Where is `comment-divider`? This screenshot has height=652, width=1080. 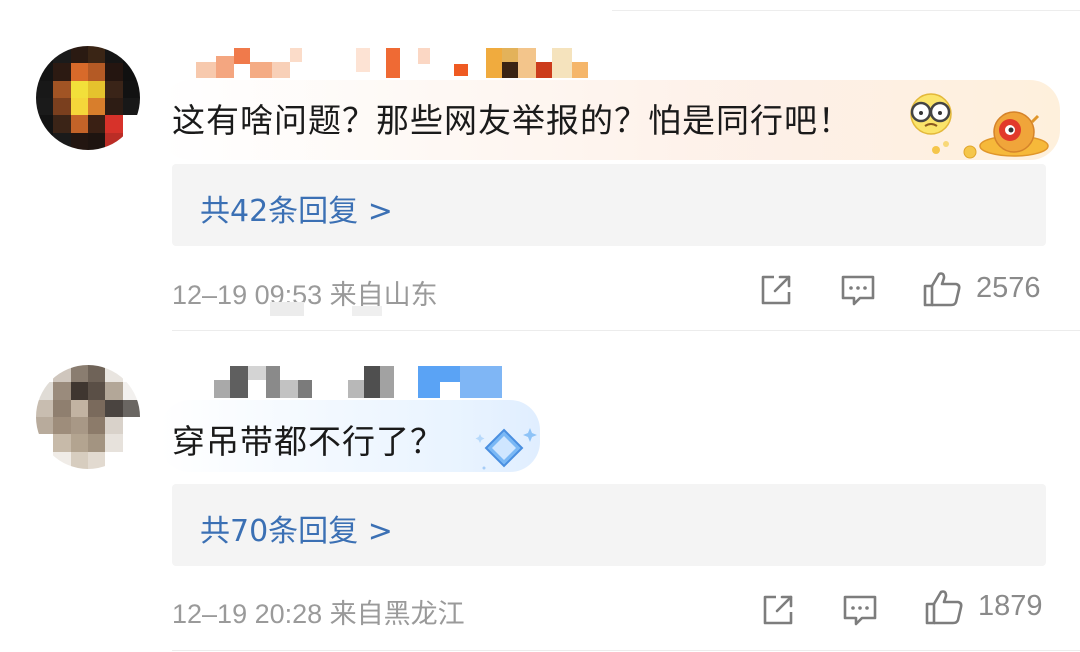
comment-divider is located at coordinates (626, 650).